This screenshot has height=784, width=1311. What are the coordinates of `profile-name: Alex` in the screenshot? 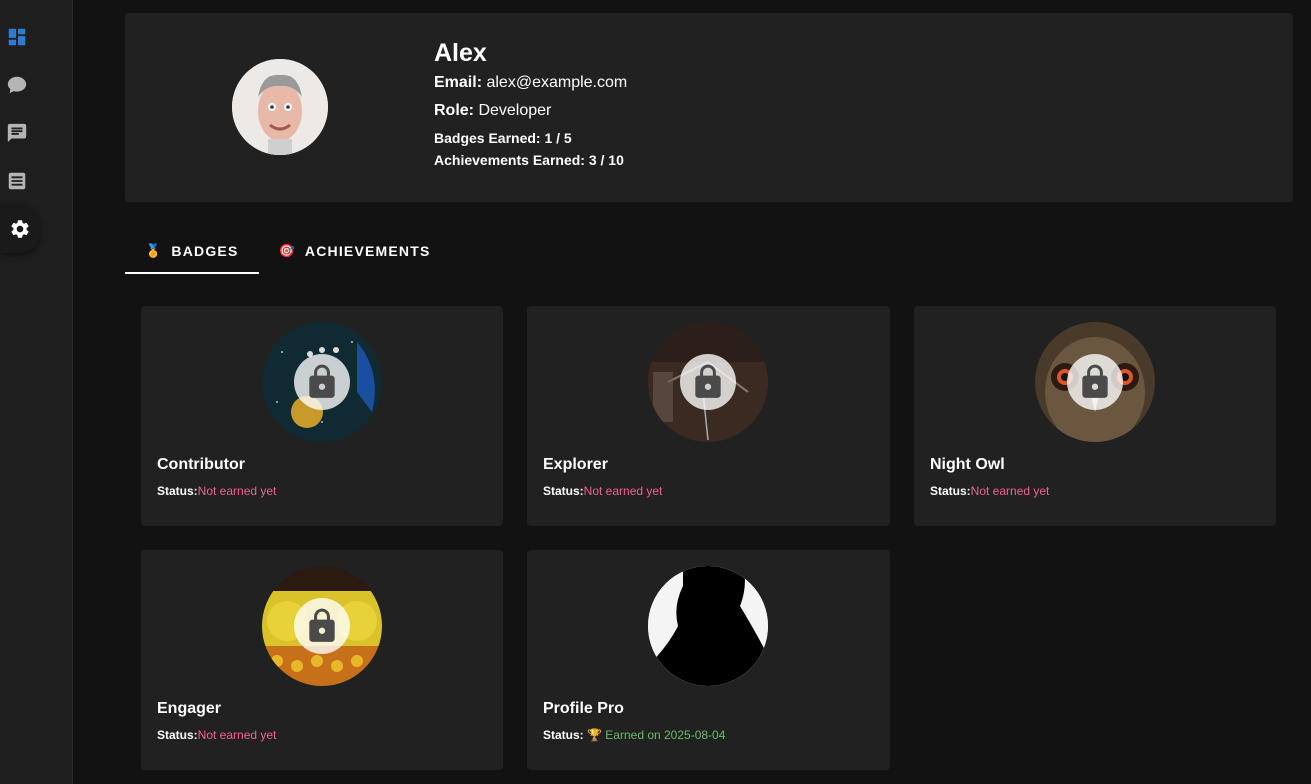 It's located at (460, 53).